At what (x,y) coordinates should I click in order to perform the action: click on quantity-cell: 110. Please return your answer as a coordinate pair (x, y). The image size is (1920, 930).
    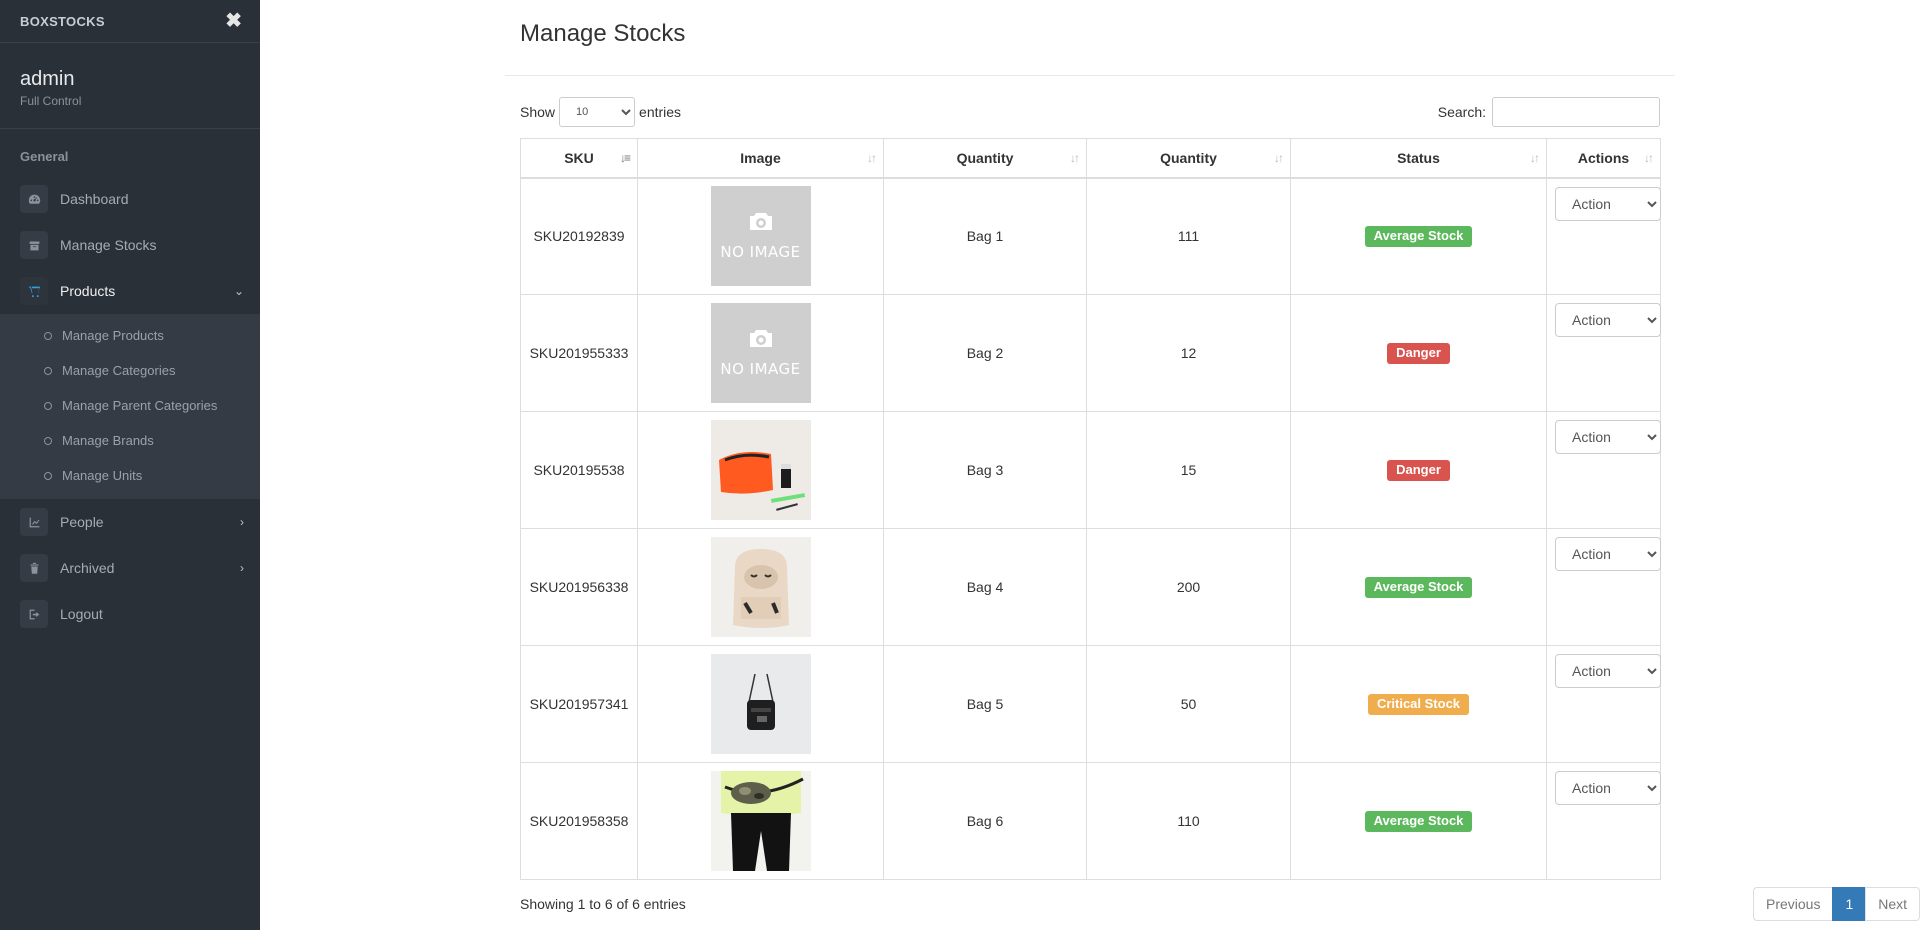
    Looking at the image, I should click on (1188, 821).